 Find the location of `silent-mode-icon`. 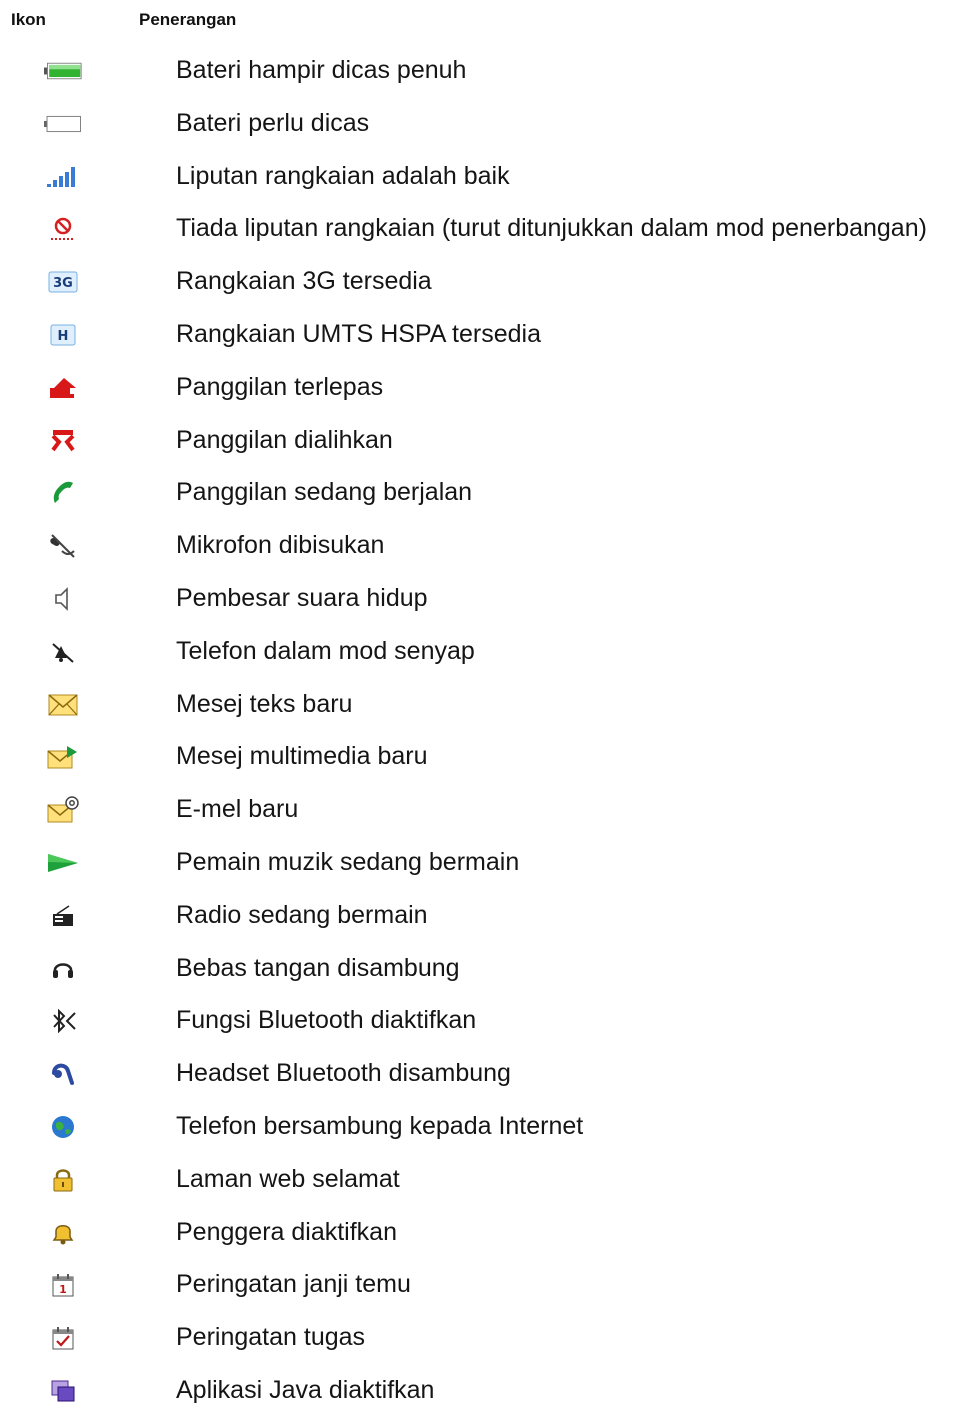

silent-mode-icon is located at coordinates (63, 652).